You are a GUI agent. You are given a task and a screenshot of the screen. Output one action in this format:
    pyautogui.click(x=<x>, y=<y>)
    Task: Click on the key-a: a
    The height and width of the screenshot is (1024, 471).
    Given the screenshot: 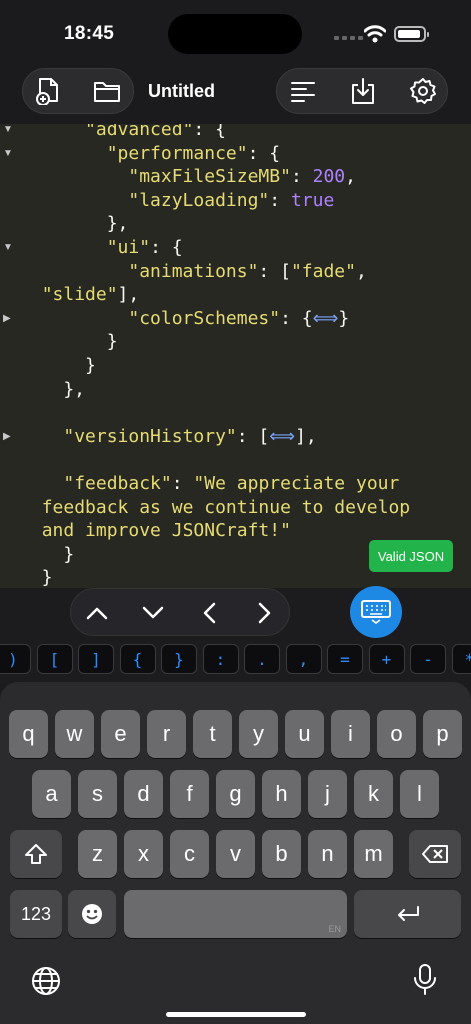 What is the action you would take?
    pyautogui.click(x=51, y=794)
    